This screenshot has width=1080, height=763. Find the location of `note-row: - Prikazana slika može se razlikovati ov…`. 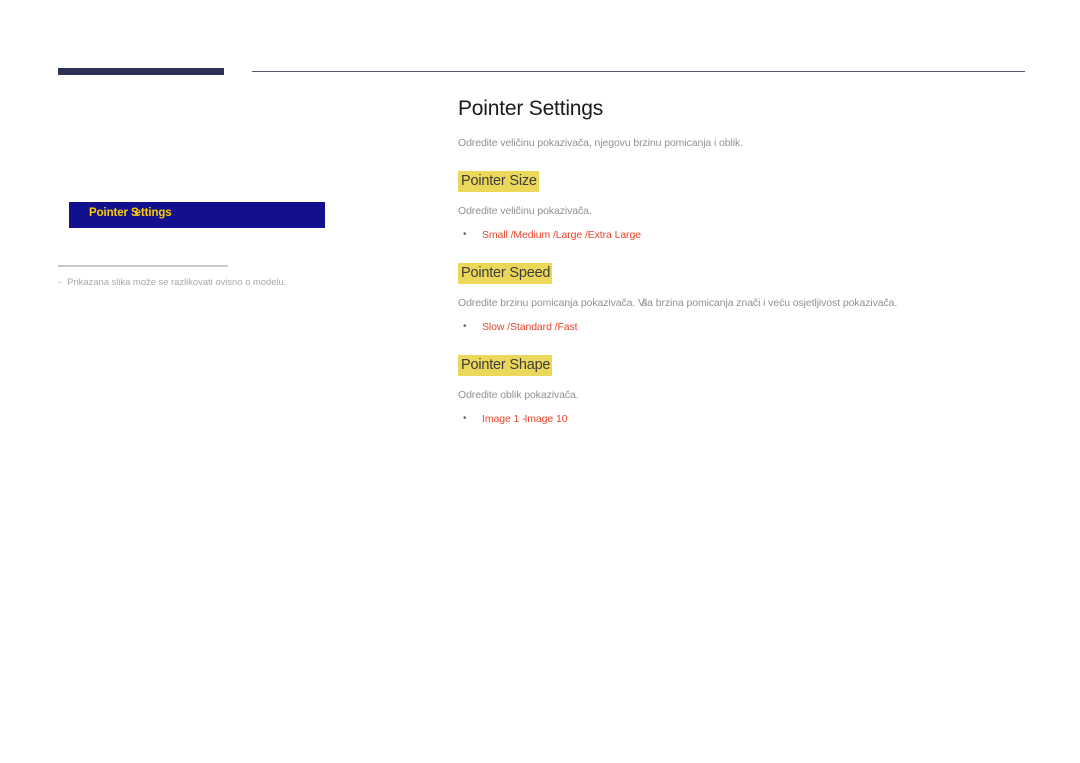

note-row: - Prikazana slika može se razlikovati ov… is located at coordinates (223, 283).